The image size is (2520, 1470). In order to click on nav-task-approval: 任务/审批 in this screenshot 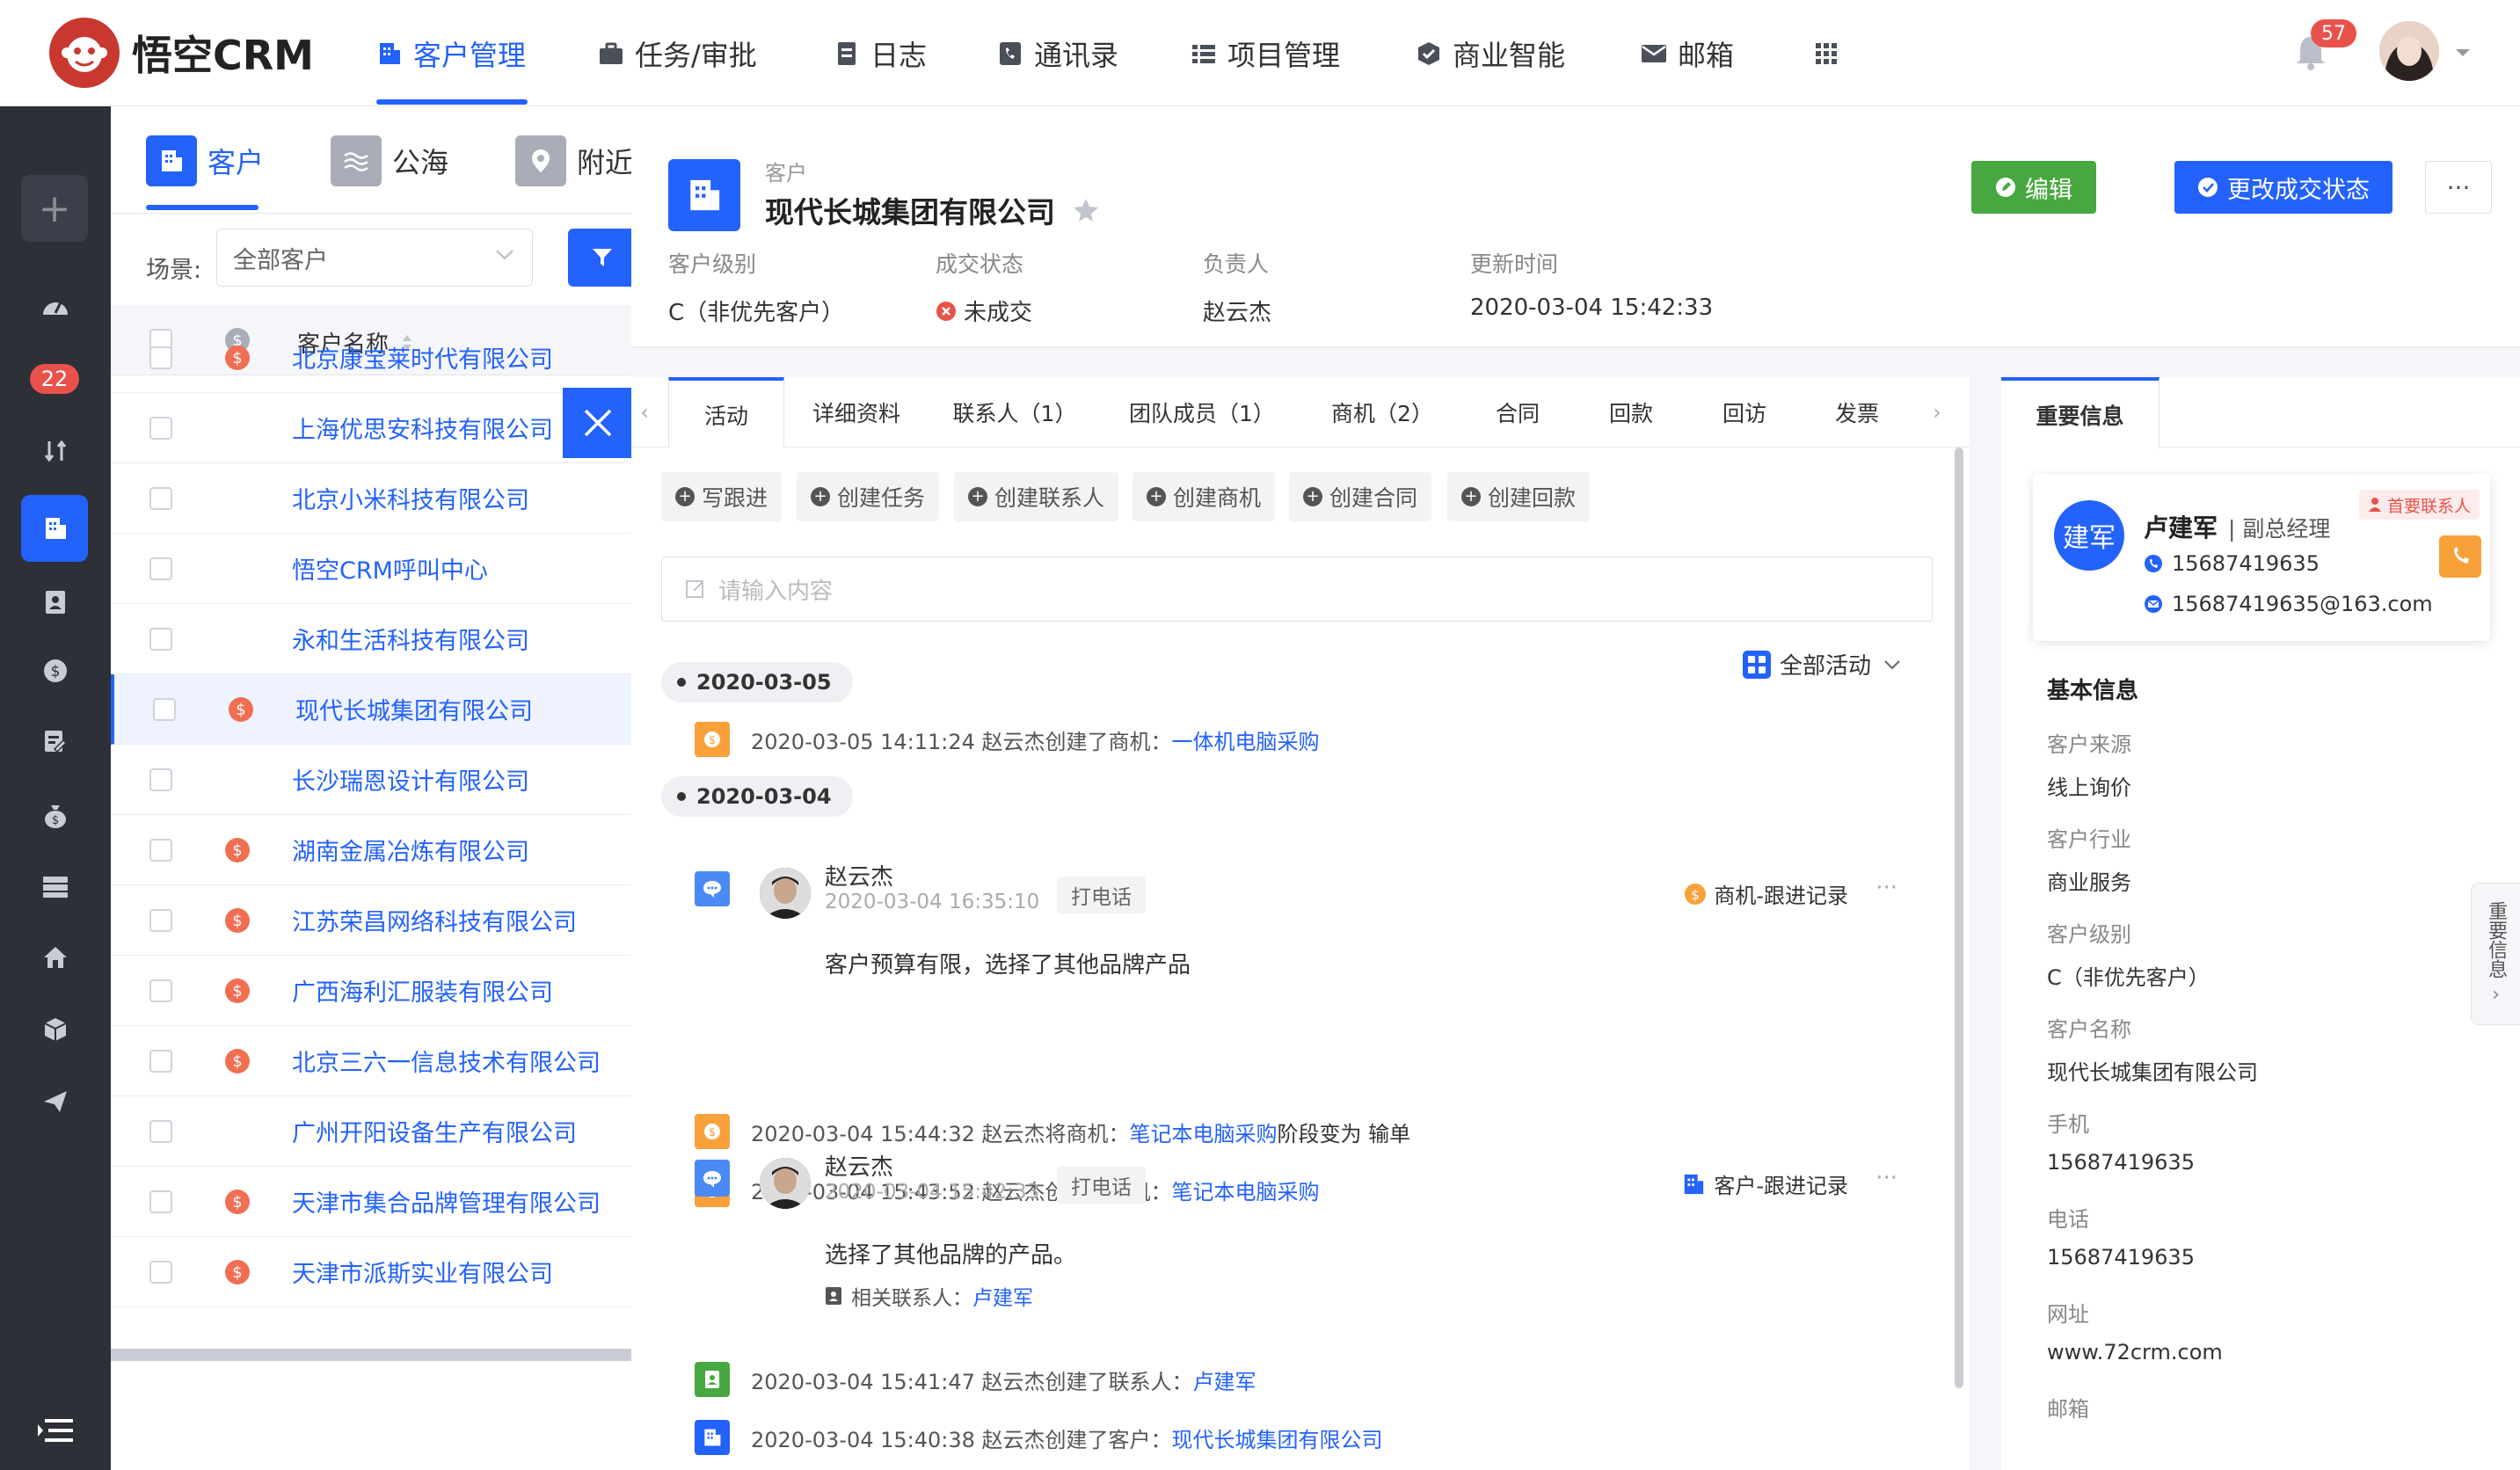, I will do `click(677, 53)`.